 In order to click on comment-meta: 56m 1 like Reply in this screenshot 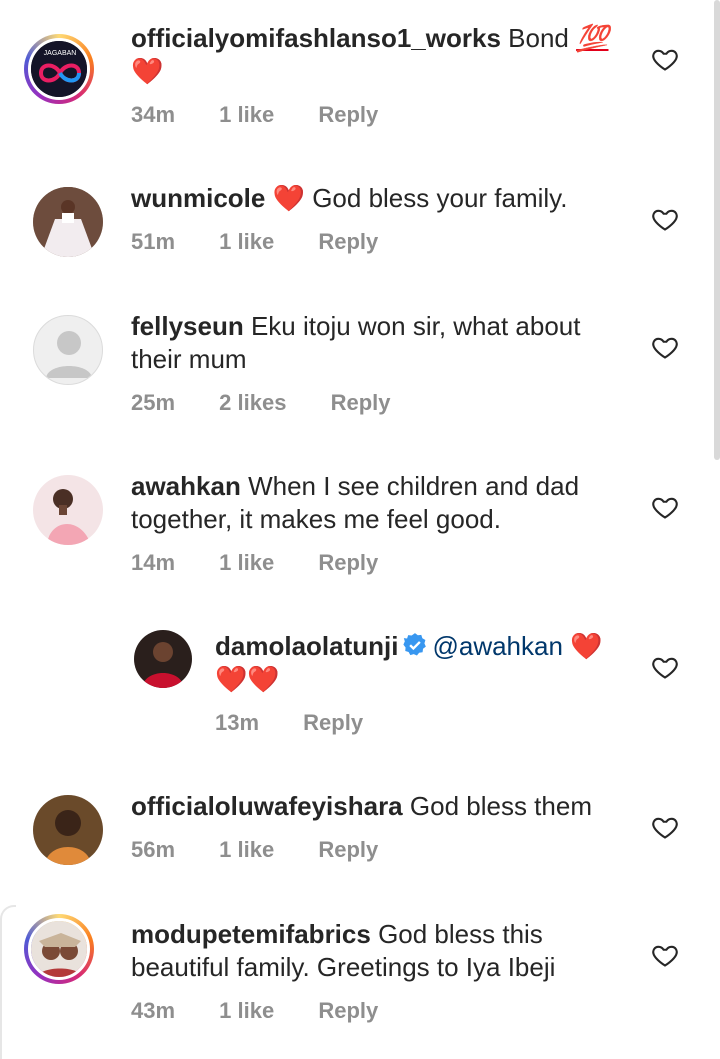, I will do `click(273, 850)`.